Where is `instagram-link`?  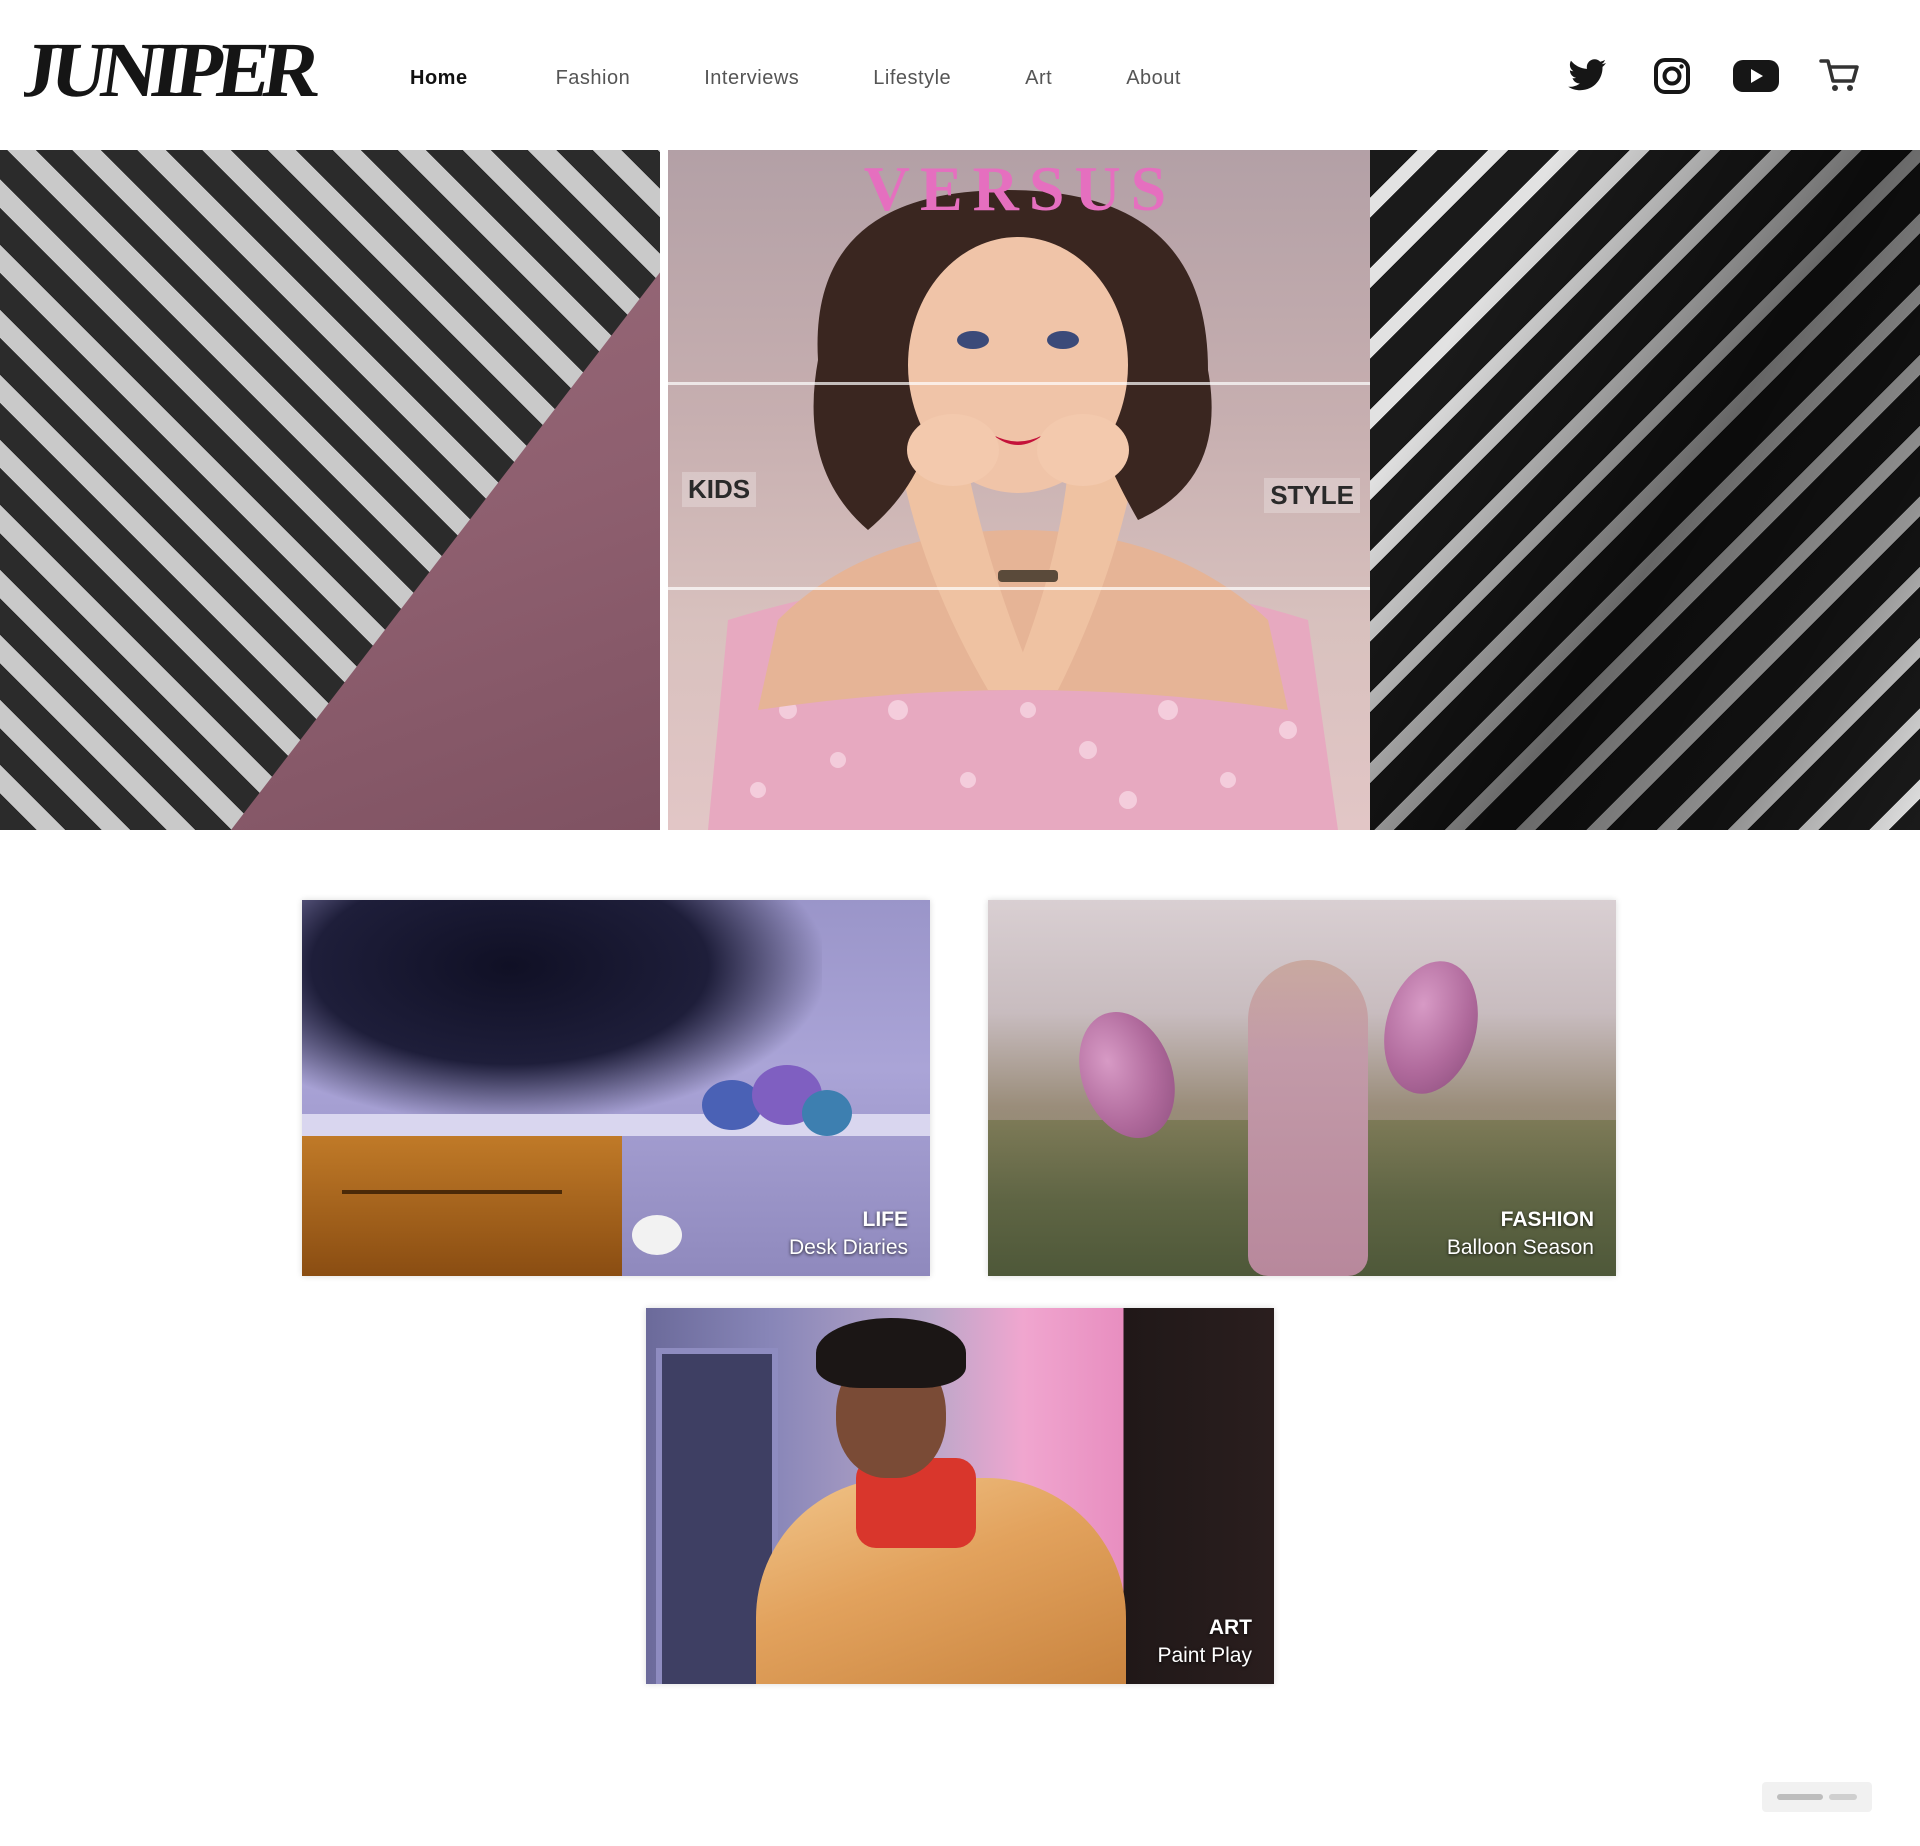 instagram-link is located at coordinates (1672, 76).